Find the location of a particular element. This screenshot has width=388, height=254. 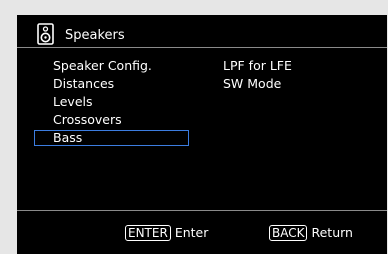

menu-item-sw-mode: SW Mode is located at coordinates (252, 84).